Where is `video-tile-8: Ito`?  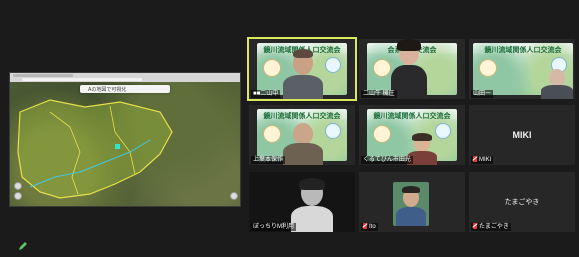 video-tile-8: Ito is located at coordinates (412, 202).